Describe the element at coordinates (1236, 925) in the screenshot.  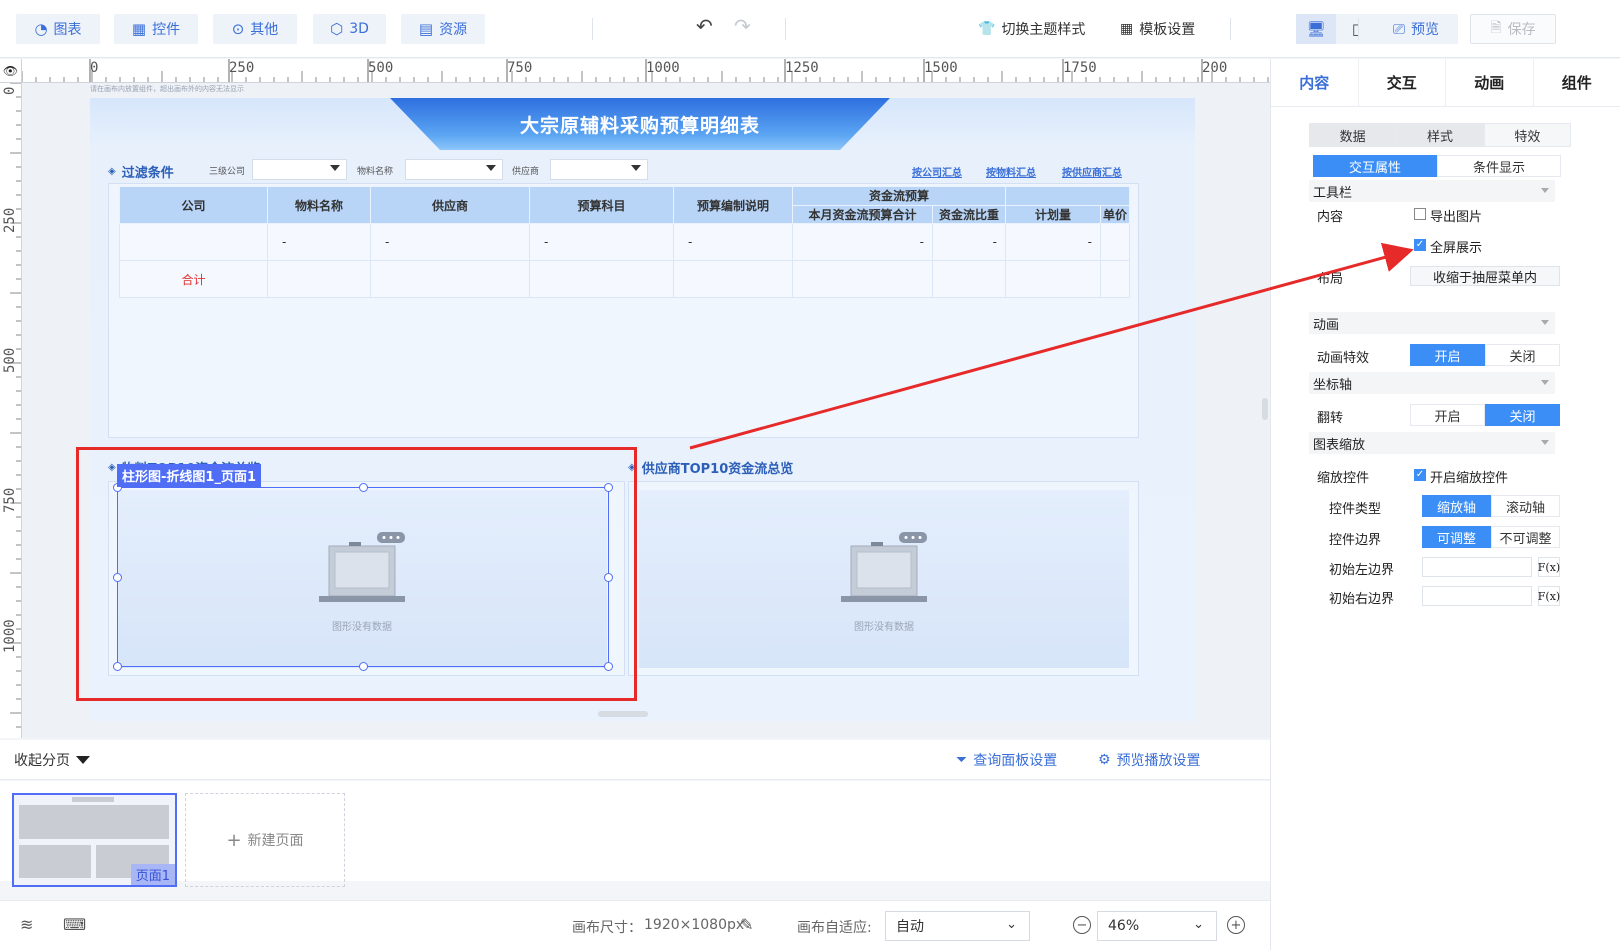
I see `zoom-in-icon: +` at that location.